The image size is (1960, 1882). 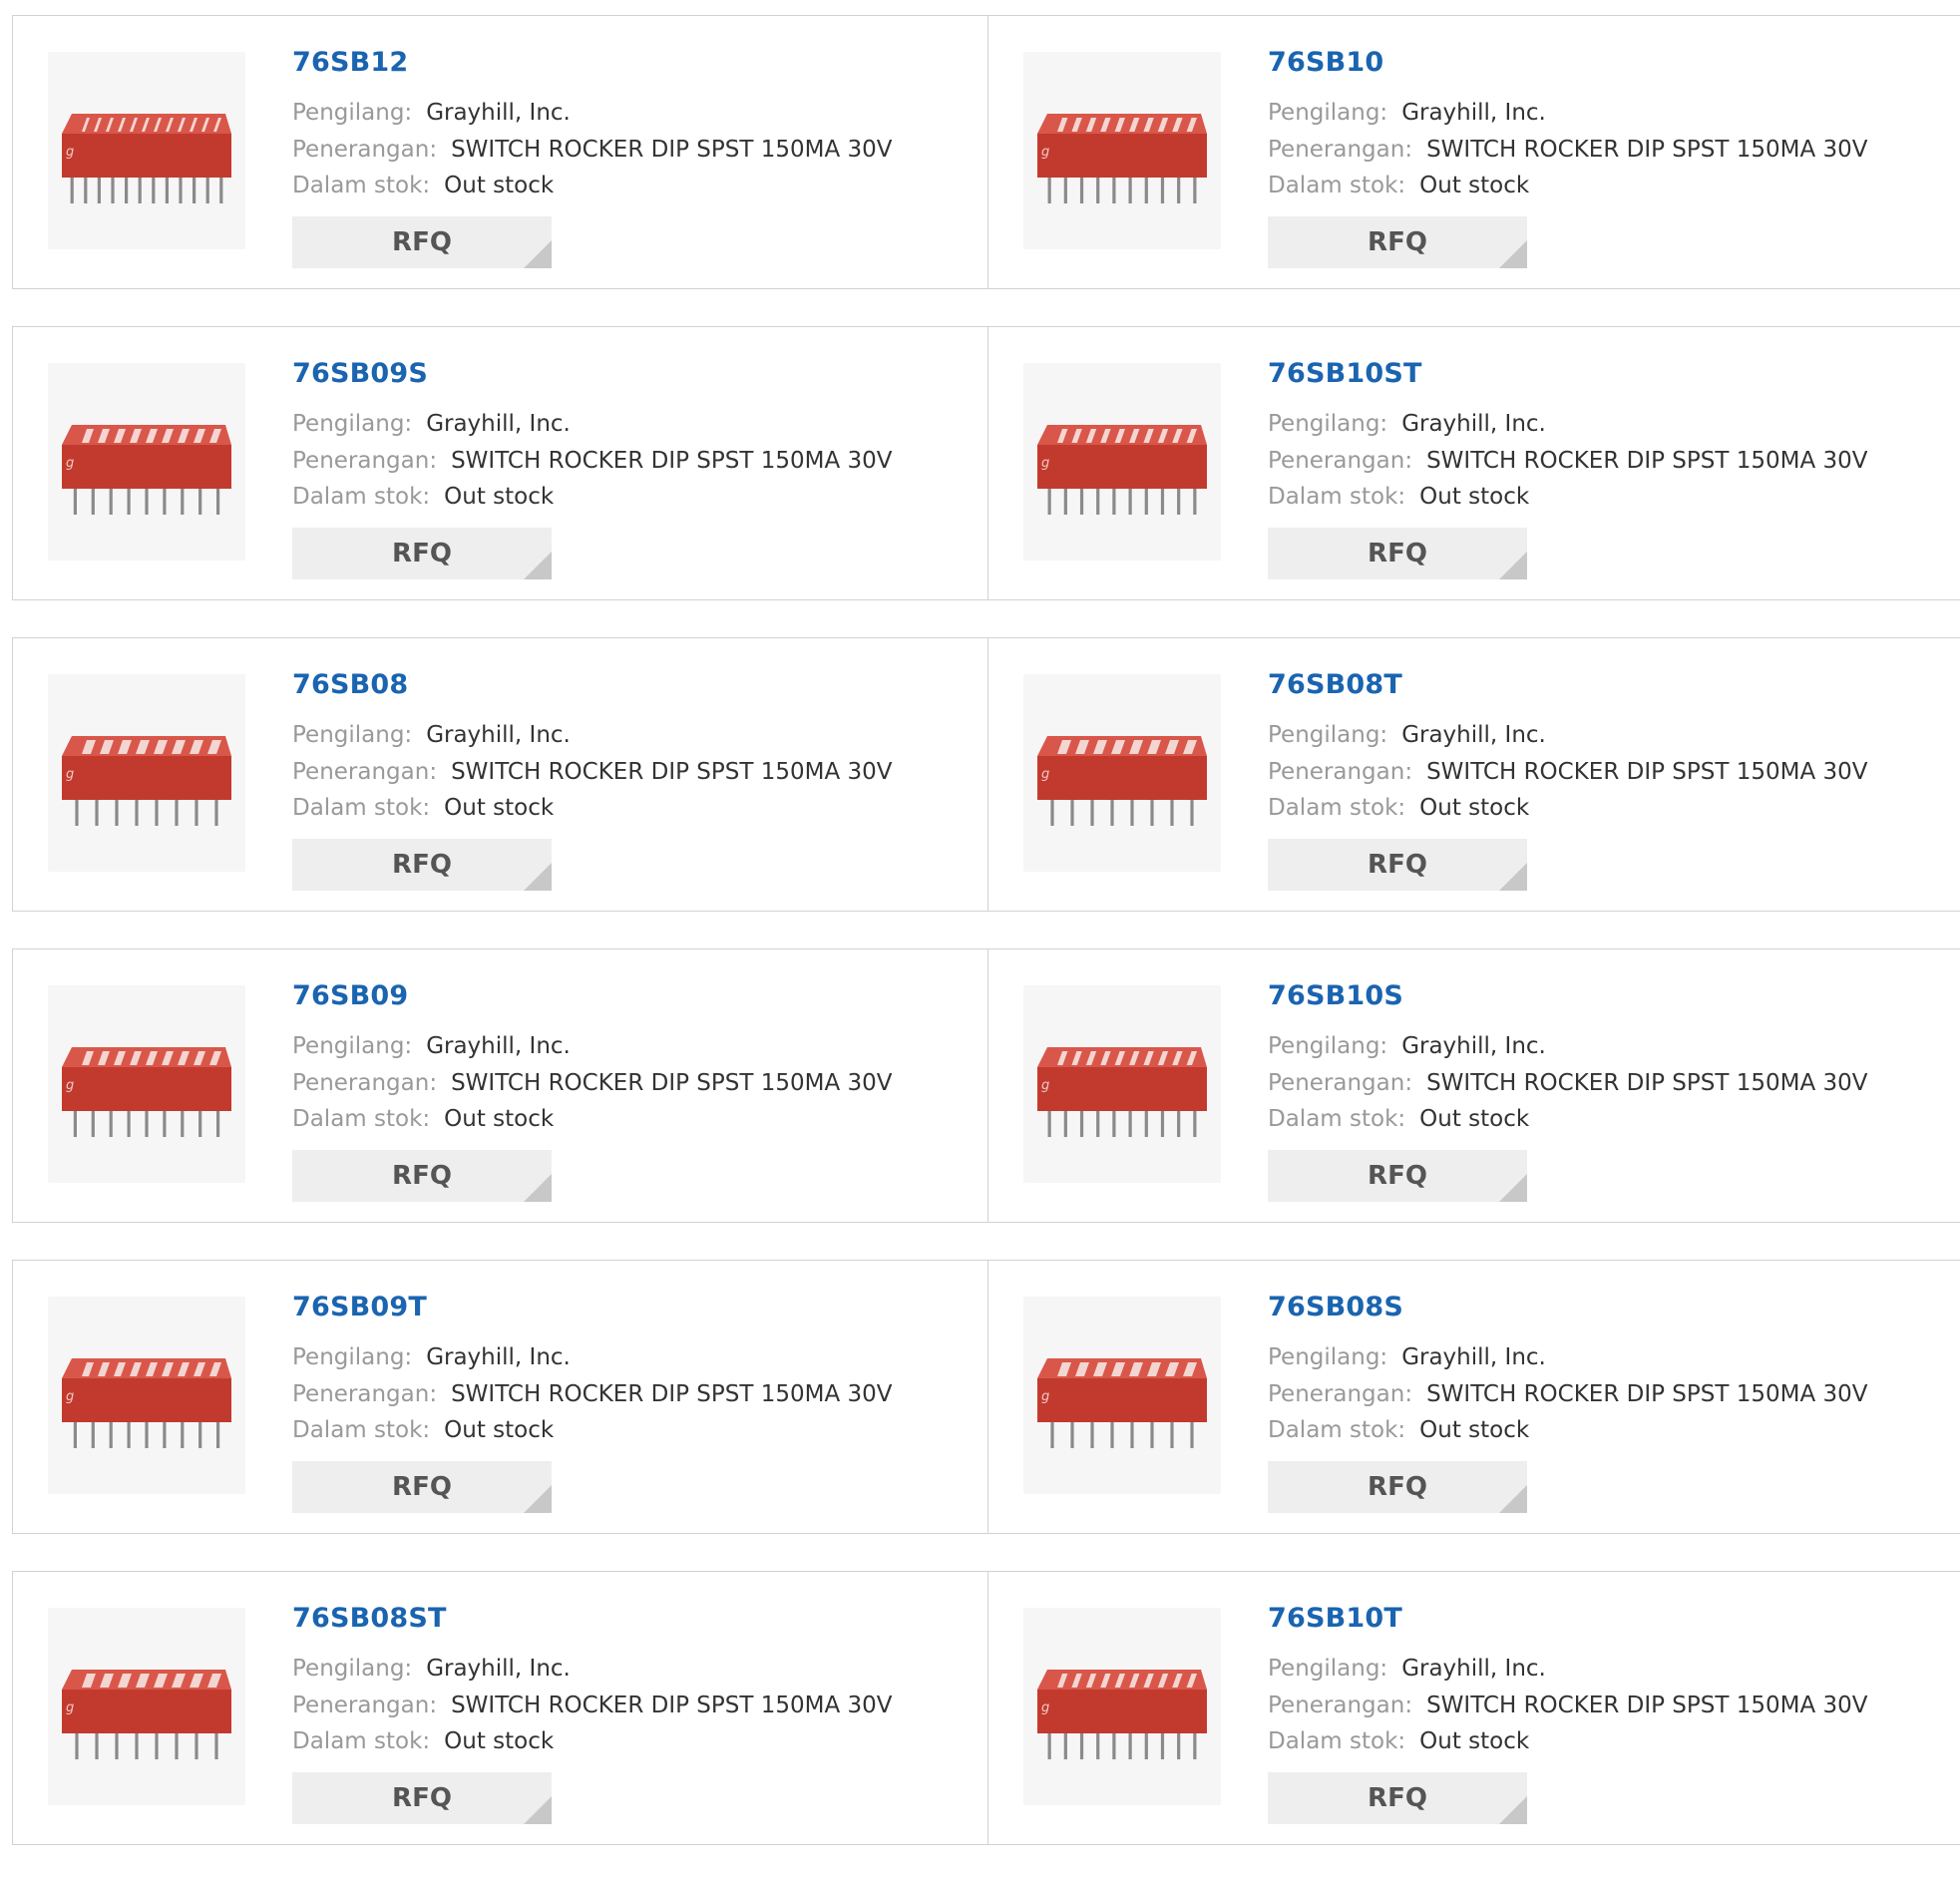 What do you see at coordinates (1336, 1307) in the screenshot?
I see `part-number-link: 76SB08S` at bounding box center [1336, 1307].